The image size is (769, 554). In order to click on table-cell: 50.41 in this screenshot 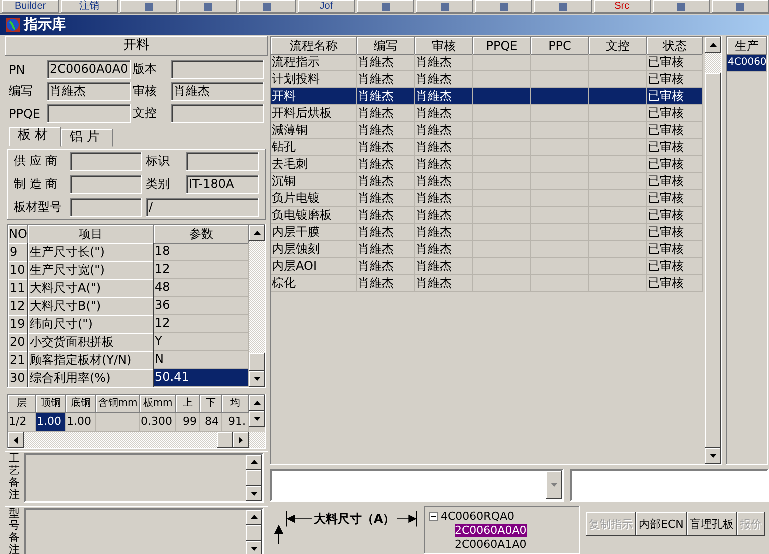, I will do `click(201, 378)`.